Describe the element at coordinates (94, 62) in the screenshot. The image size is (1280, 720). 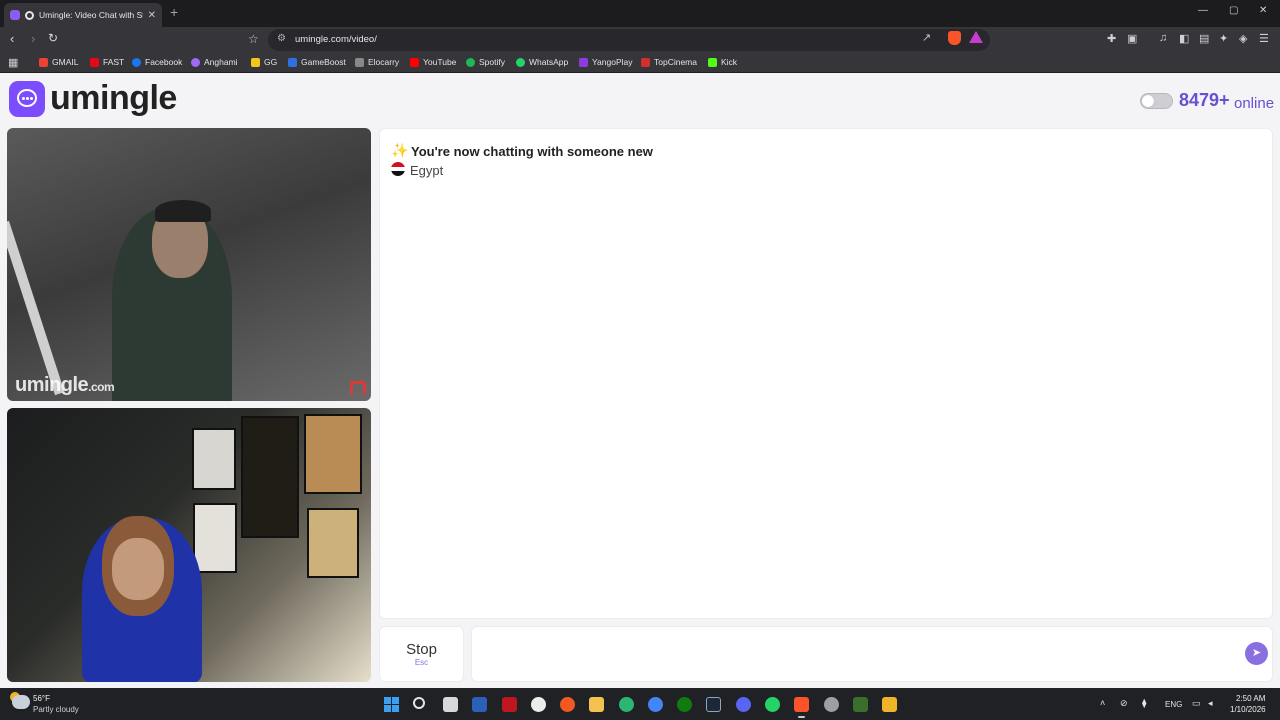
I see `fast-icon` at that location.